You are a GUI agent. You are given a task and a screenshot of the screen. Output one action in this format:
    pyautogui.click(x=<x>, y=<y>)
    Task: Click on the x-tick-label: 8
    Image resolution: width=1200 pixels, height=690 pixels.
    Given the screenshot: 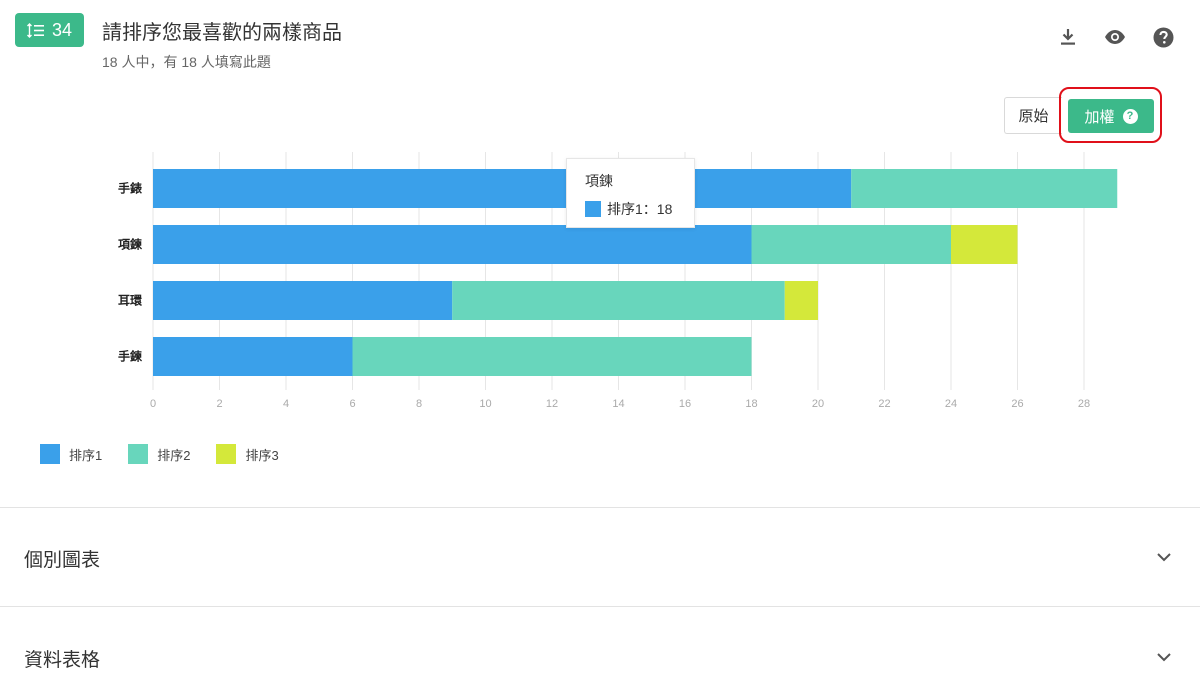 What is the action you would take?
    pyautogui.click(x=419, y=404)
    